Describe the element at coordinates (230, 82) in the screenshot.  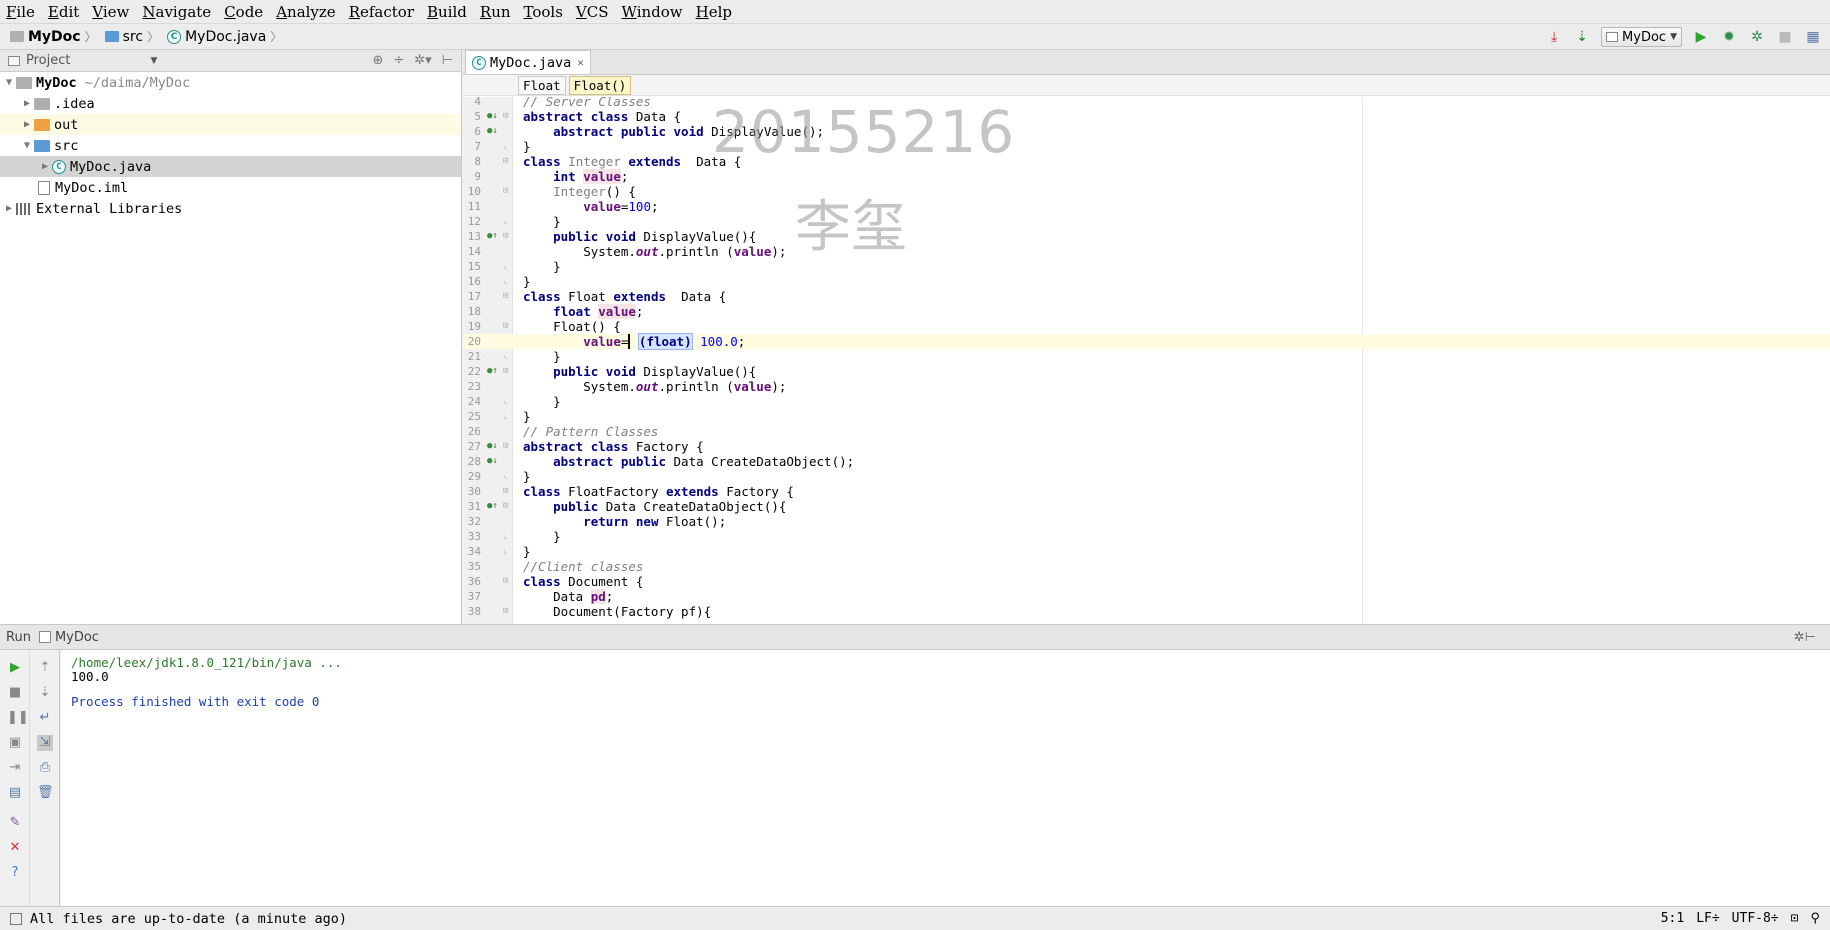
I see `tree-root: ▼ MyDoc ~/daima/MyDoc` at that location.